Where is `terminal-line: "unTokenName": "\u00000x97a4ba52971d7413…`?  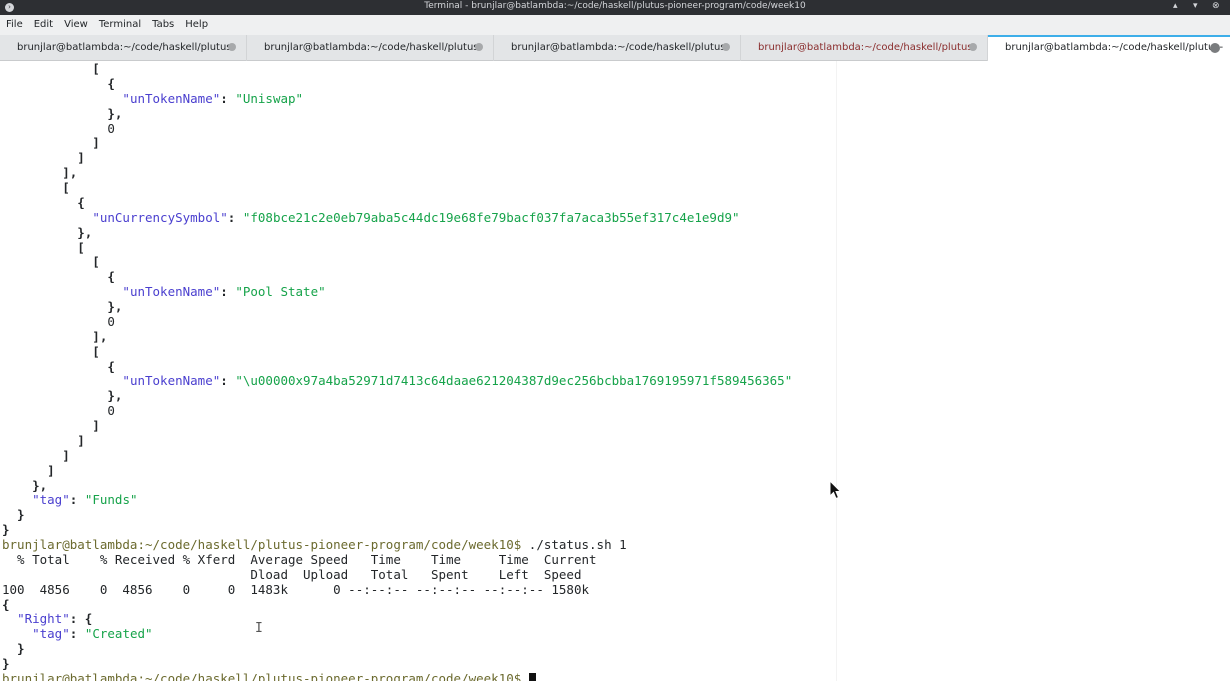
terminal-line: "unTokenName": "\u00000x97a4ba52971d7413… is located at coordinates (397, 381).